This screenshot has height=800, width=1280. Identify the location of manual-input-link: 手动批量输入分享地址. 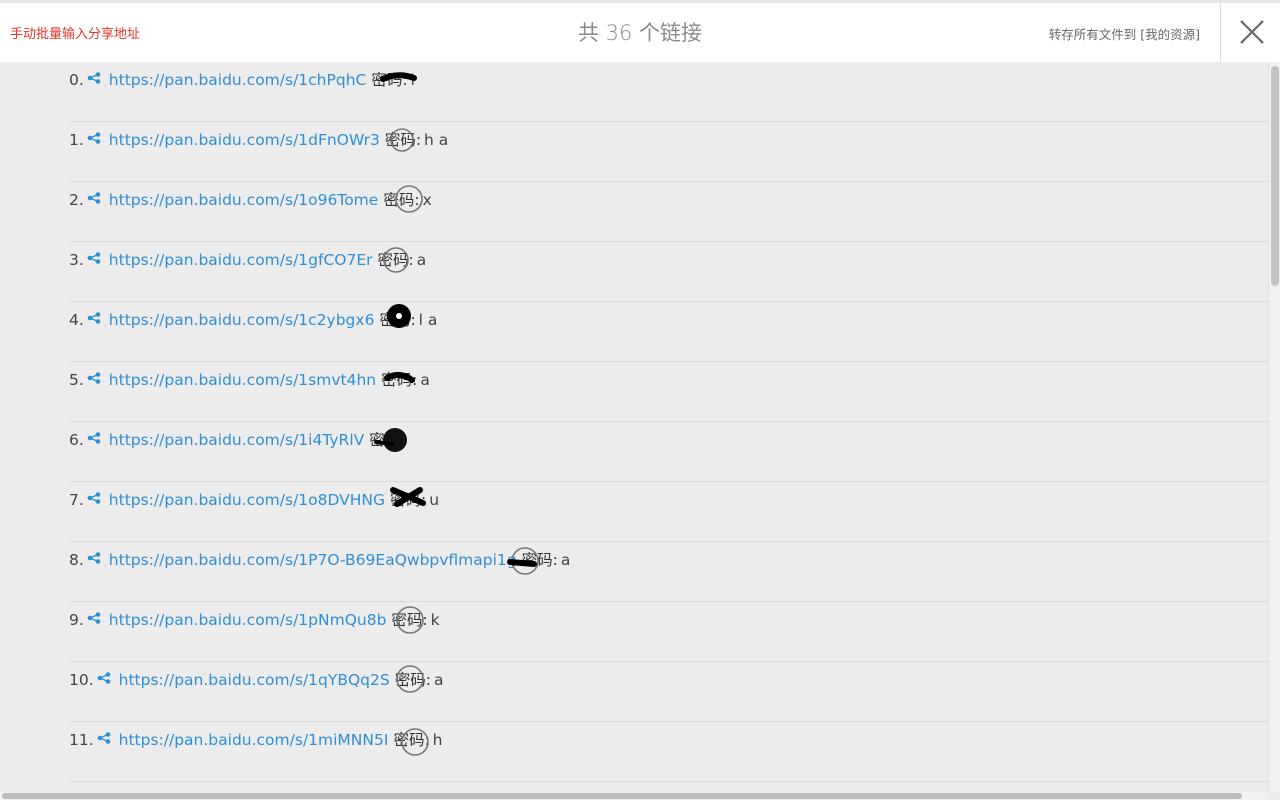
(75, 32).